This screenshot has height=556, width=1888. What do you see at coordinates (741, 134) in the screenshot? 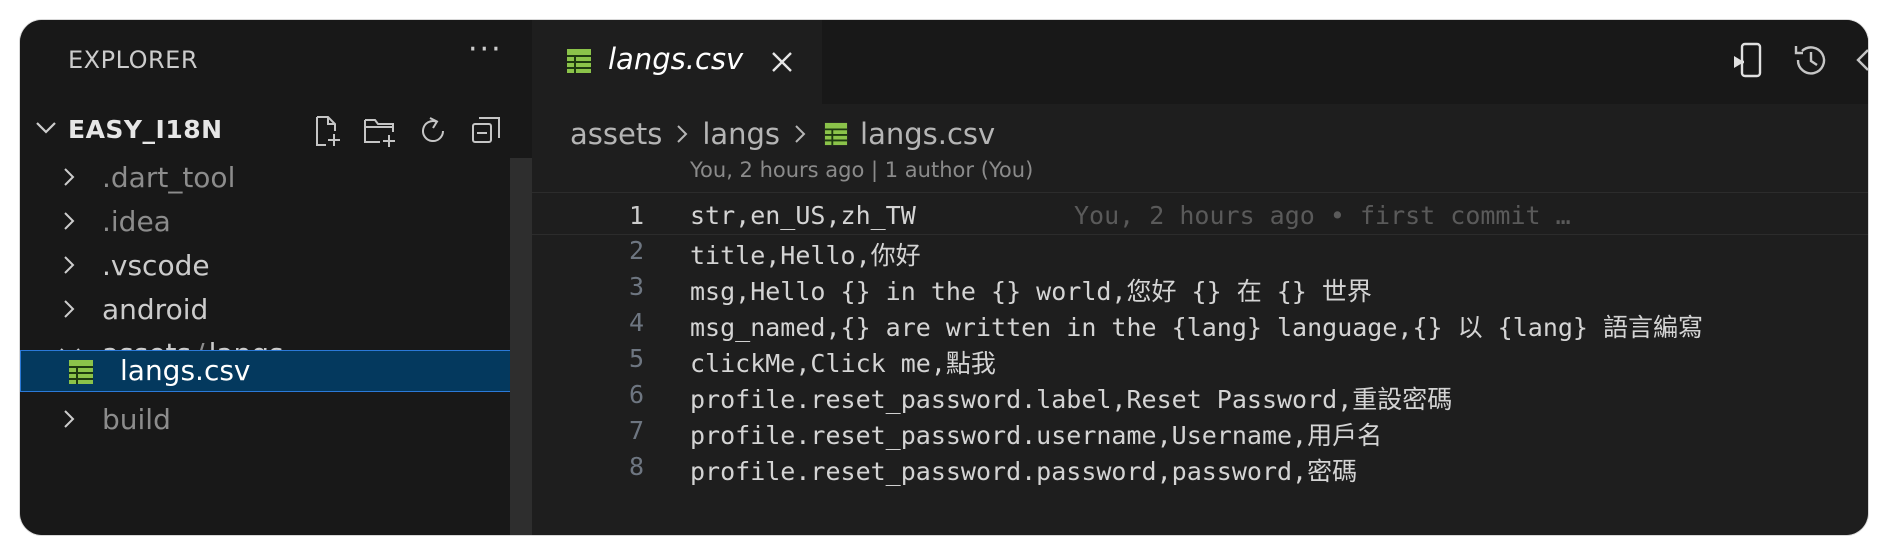
I see `breadcrumb-langs: langs` at bounding box center [741, 134].